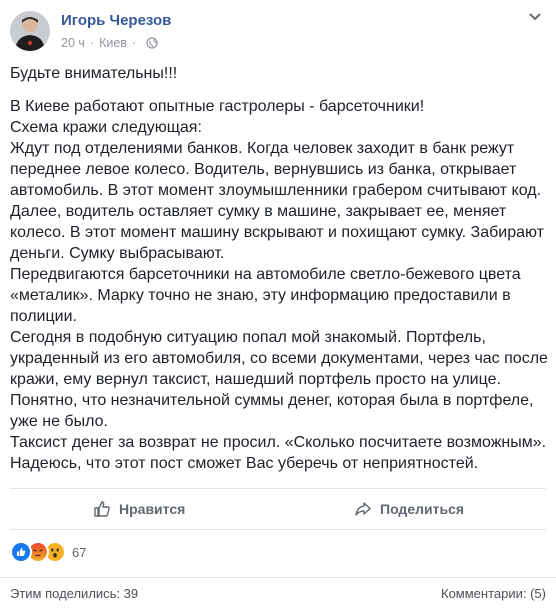 The height and width of the screenshot is (615, 556). I want to click on reactions-summary: 67, so click(48, 552).